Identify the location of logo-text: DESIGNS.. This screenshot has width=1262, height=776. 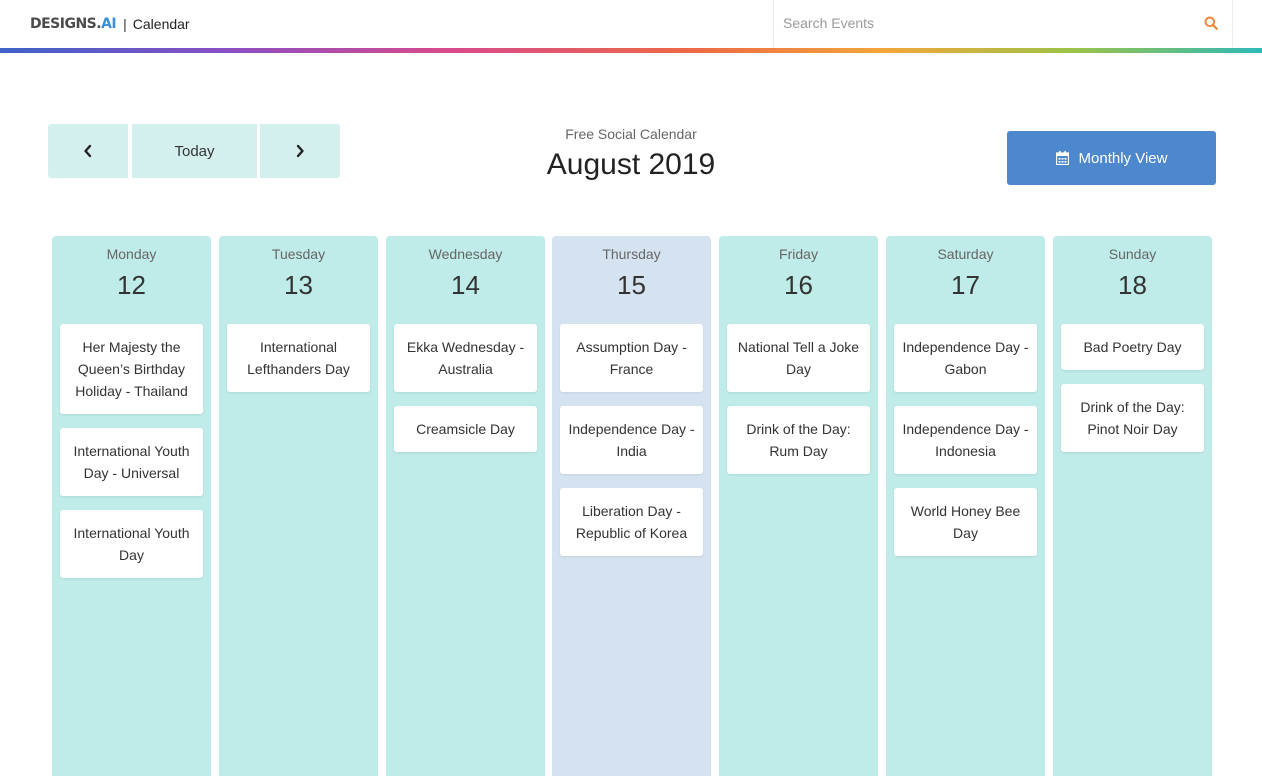
(66, 24).